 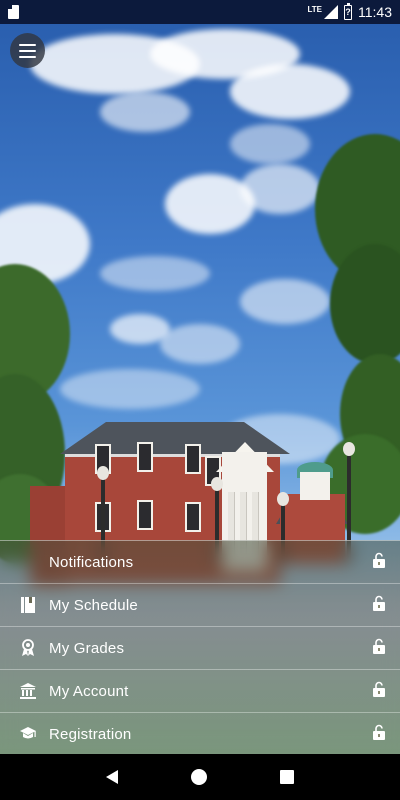 I want to click on menu-item-label: My Account, so click(x=89, y=691).